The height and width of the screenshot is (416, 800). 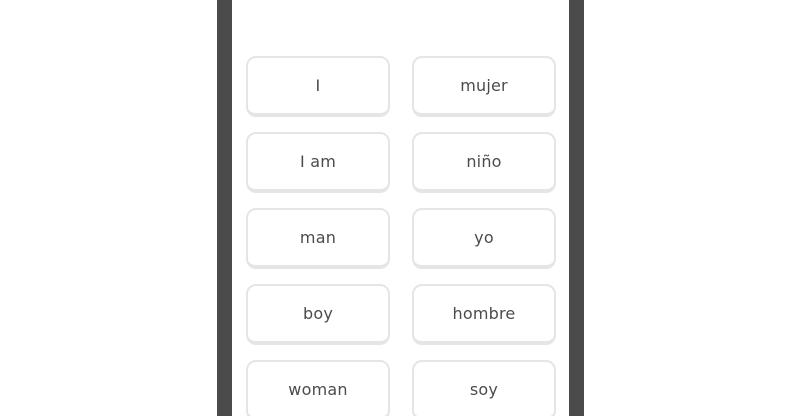 I want to click on word-tile-label: hombre, so click(x=484, y=313).